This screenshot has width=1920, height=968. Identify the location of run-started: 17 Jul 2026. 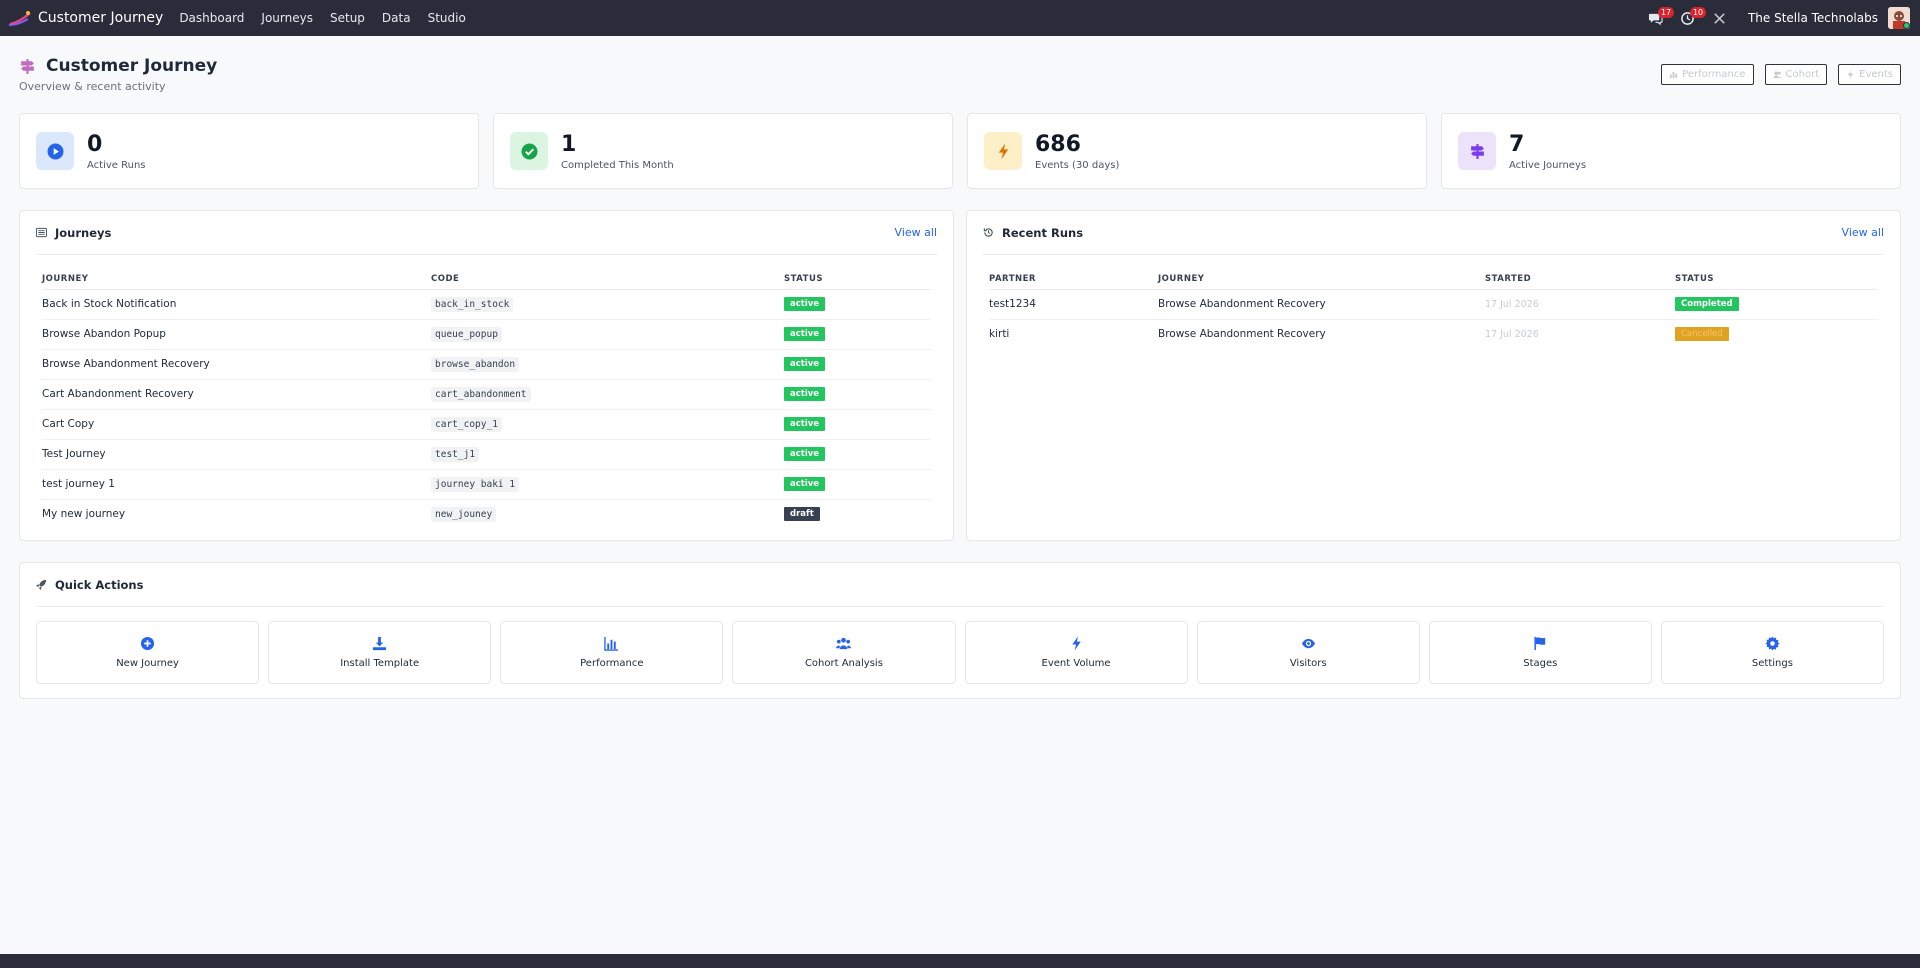
(1512, 304).